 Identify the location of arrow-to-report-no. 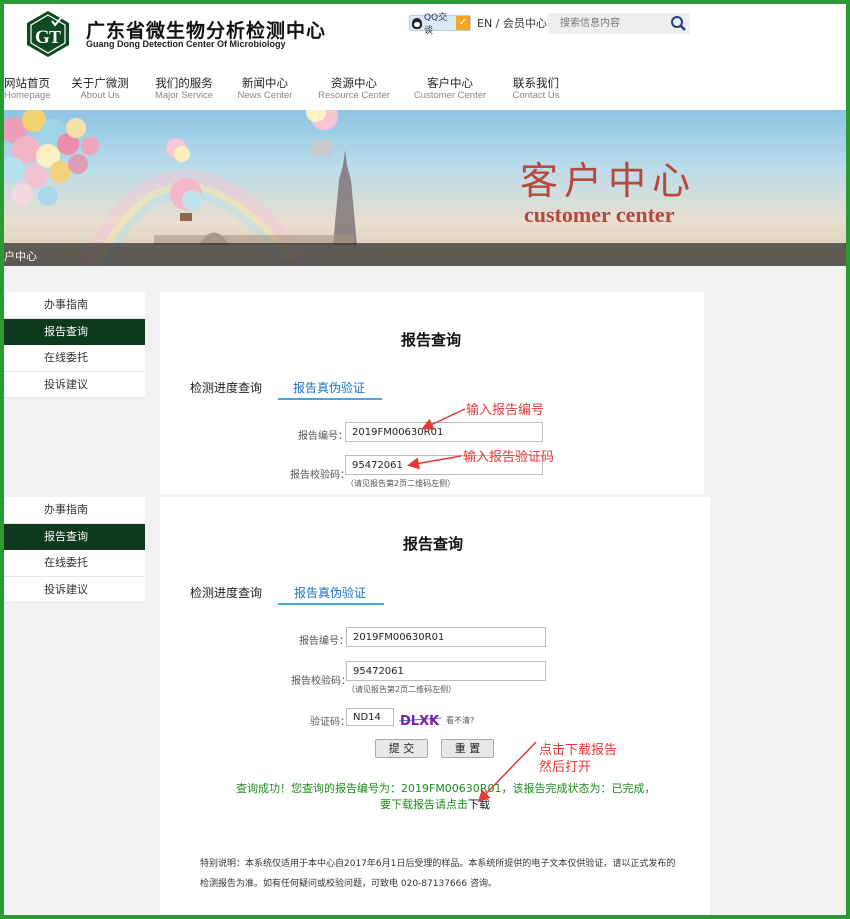
(443, 419).